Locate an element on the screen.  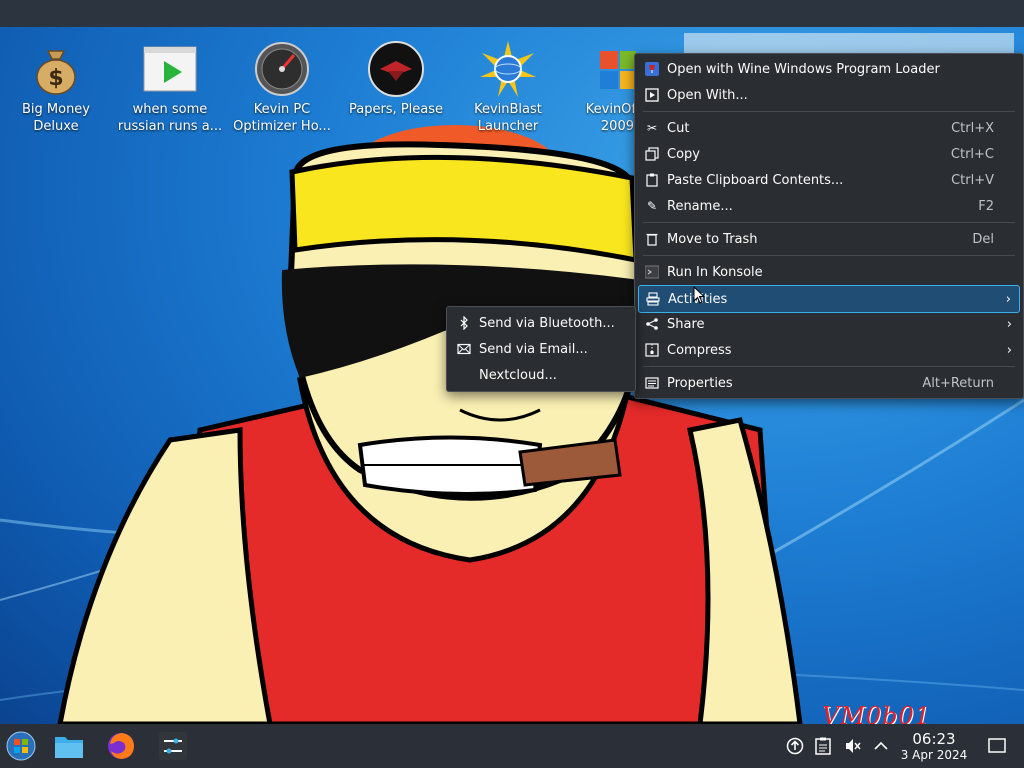
tray-expand-button is located at coordinates (881, 746).